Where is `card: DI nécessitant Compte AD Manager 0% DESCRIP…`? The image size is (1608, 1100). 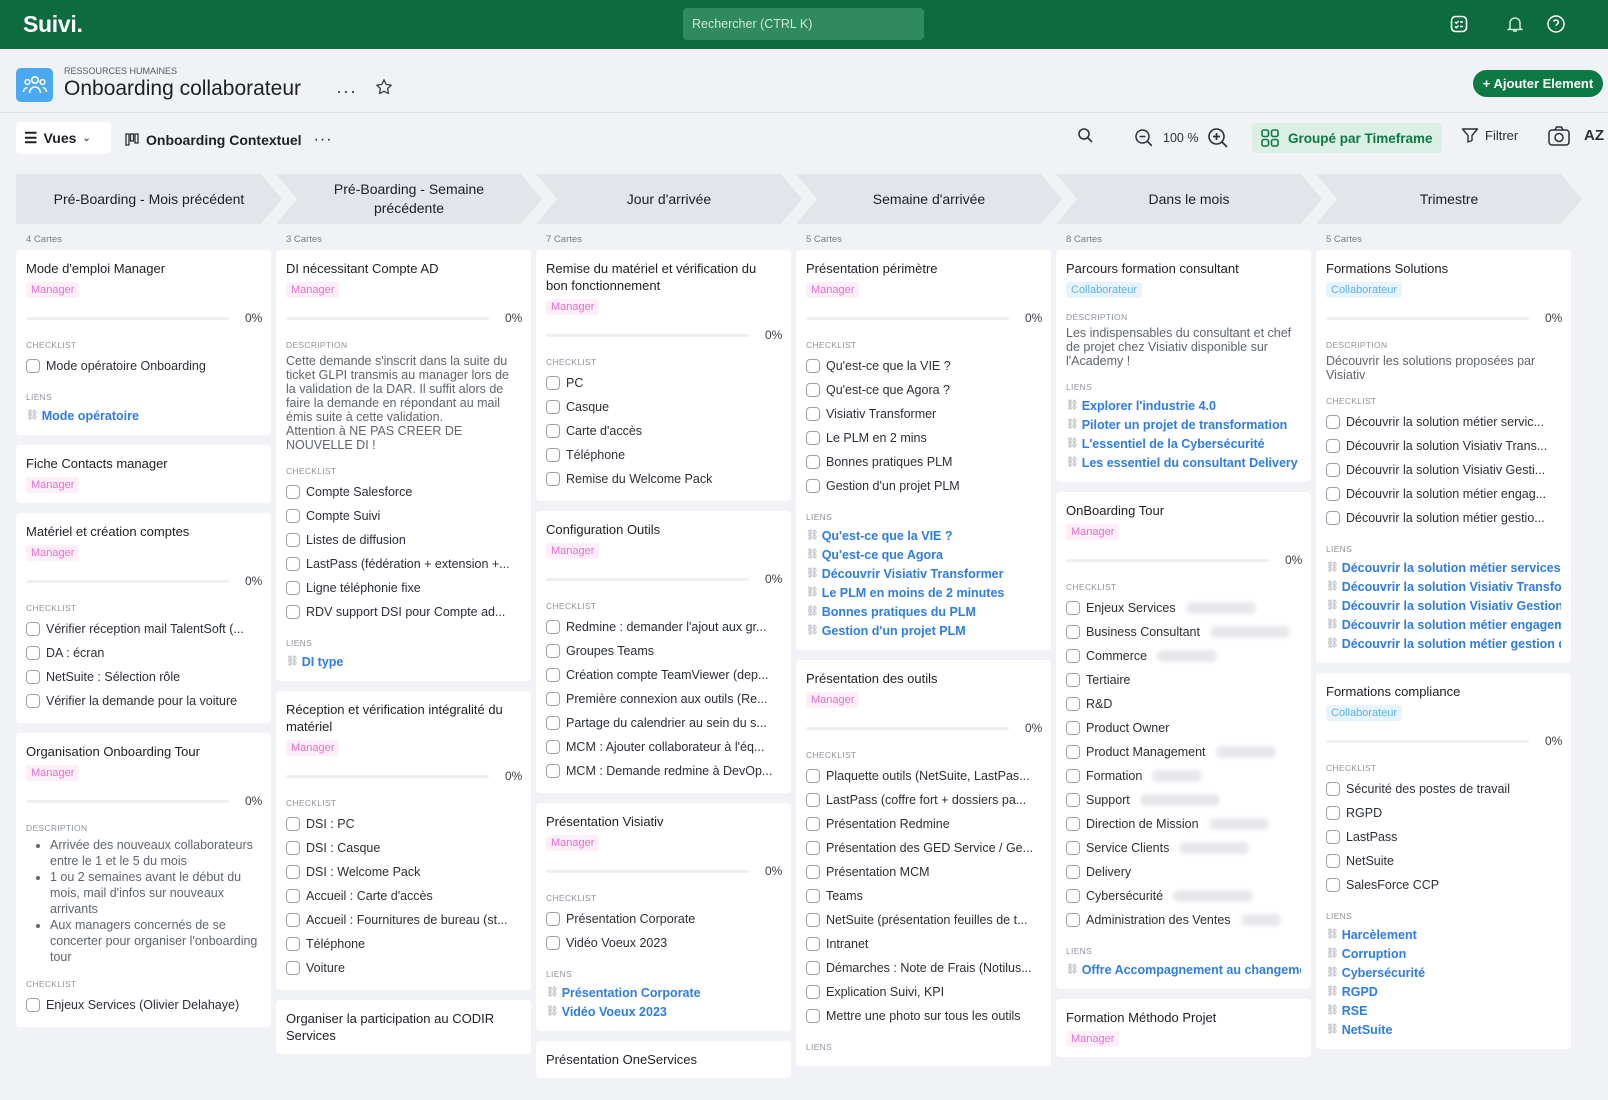
card: DI nécessitant Compte AD Manager 0% DESCRIP… is located at coordinates (403, 465).